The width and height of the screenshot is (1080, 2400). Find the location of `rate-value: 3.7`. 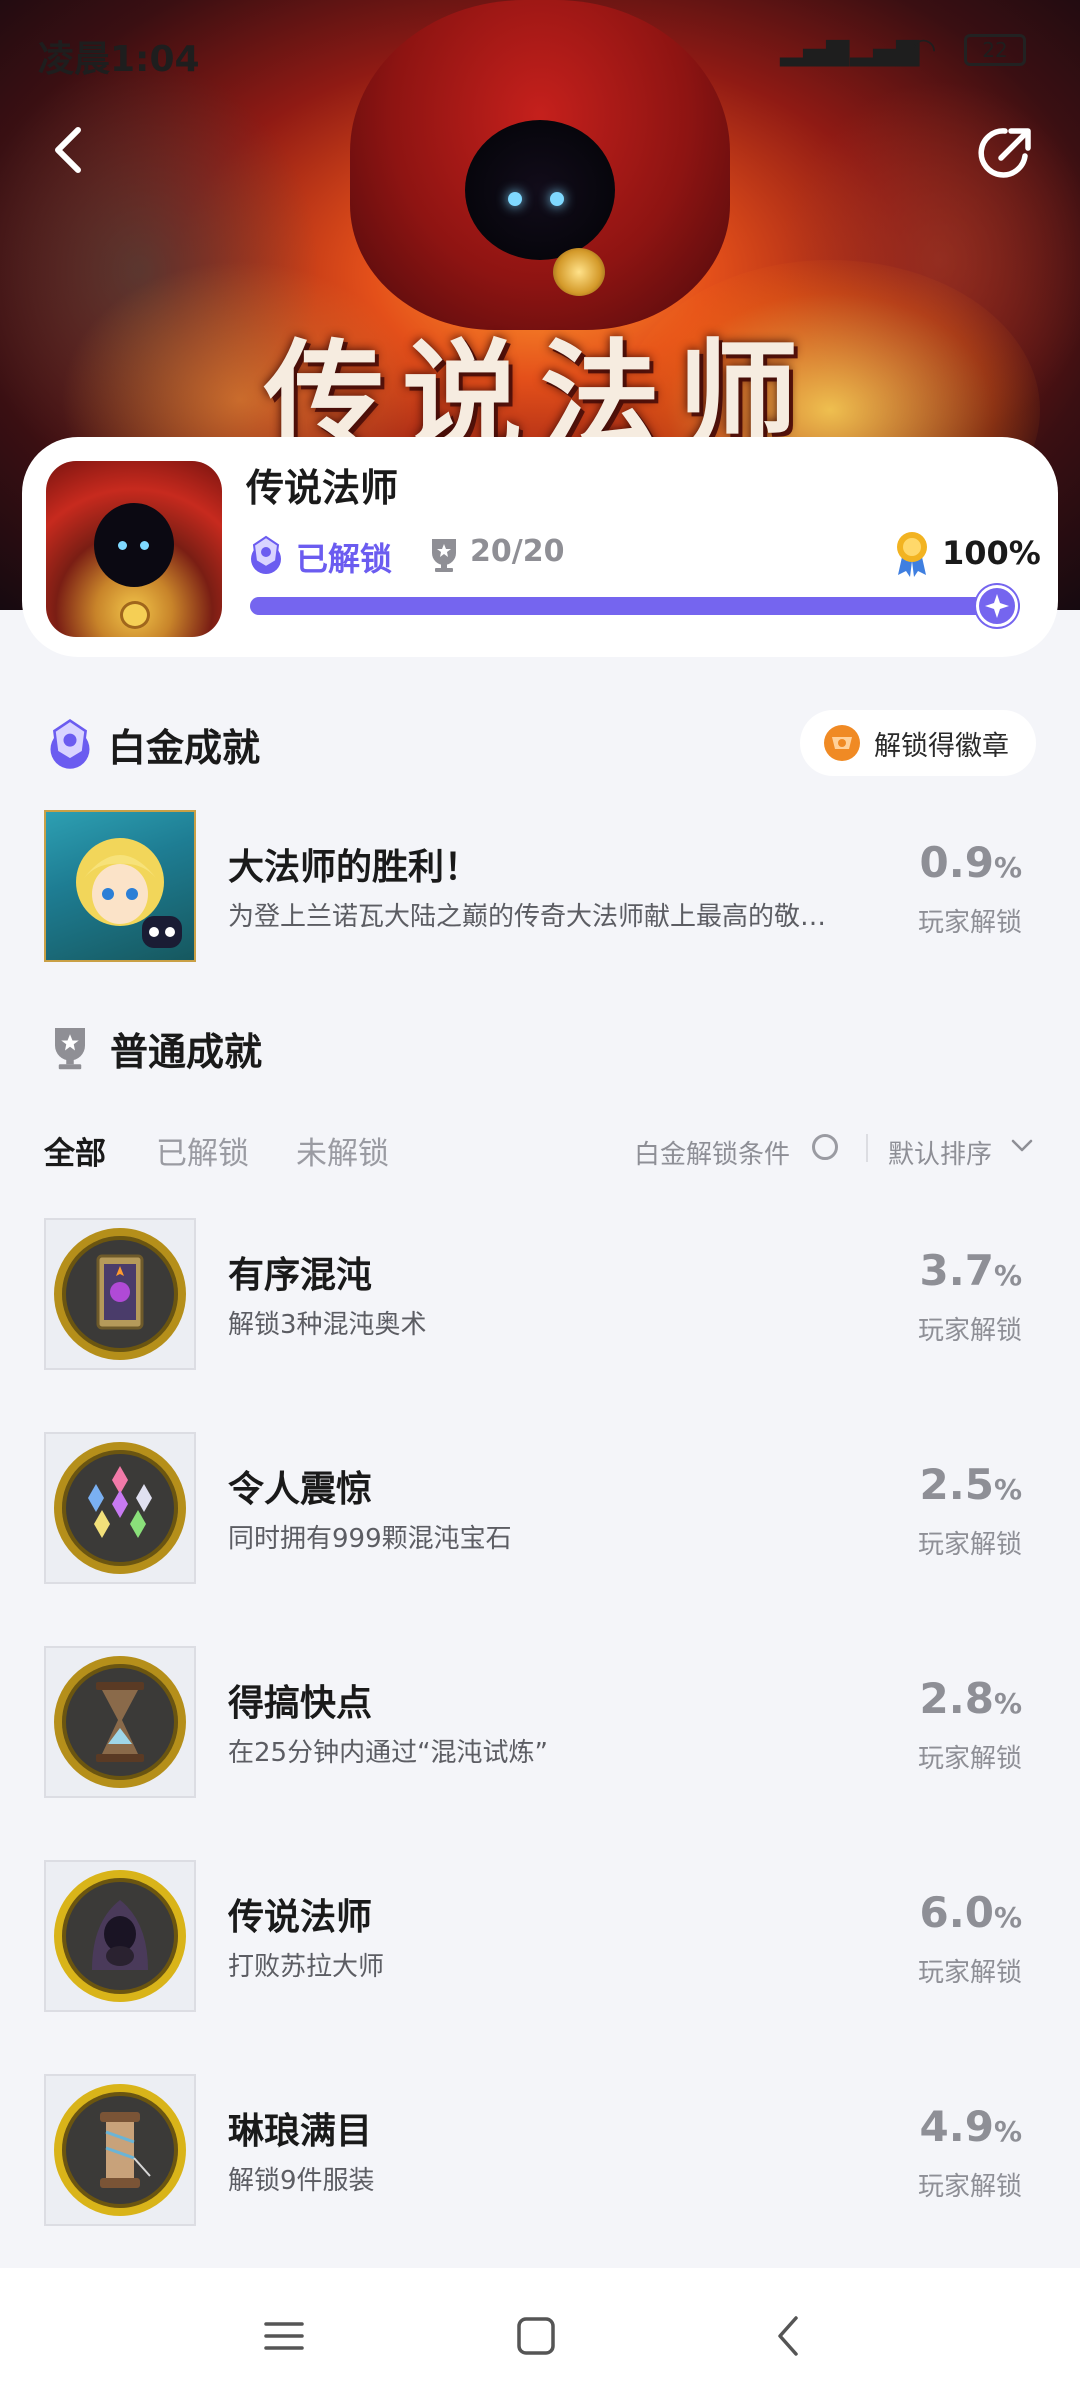

rate-value: 3.7 is located at coordinates (956, 1270).